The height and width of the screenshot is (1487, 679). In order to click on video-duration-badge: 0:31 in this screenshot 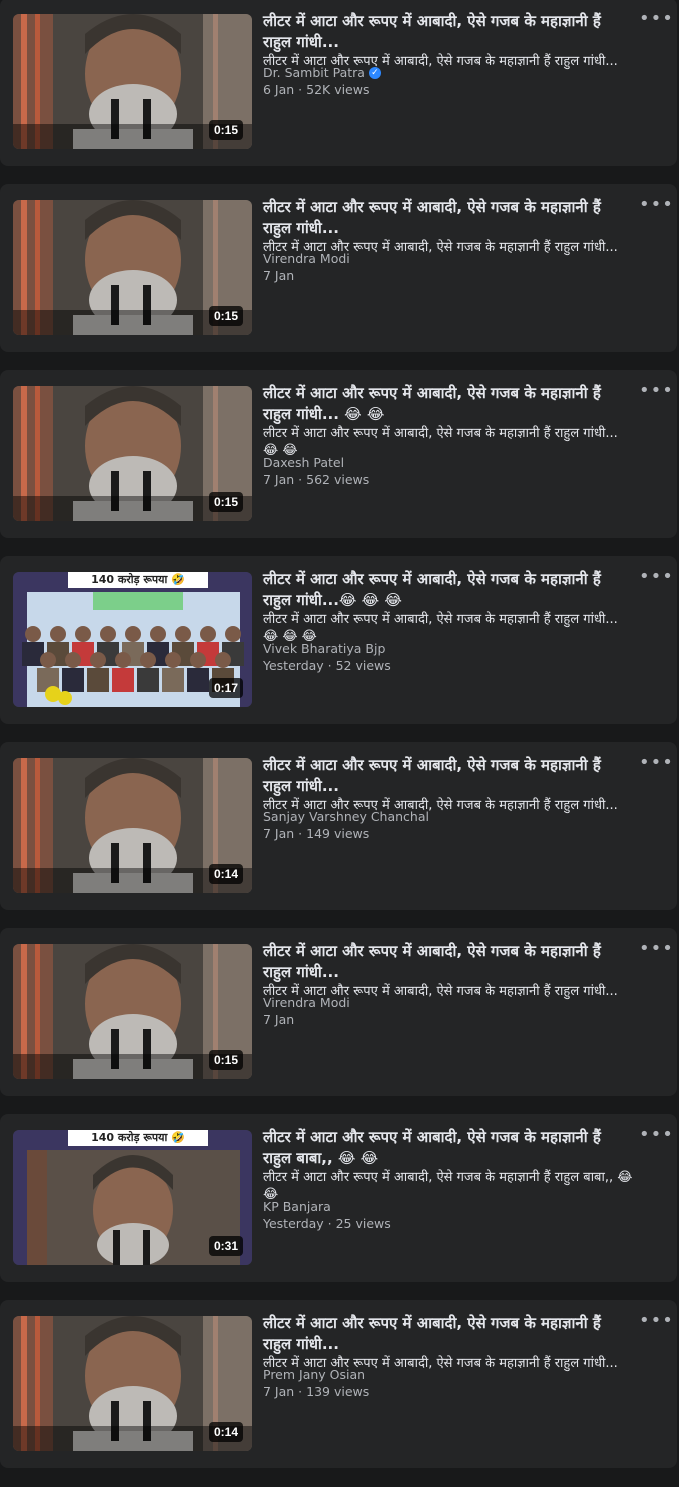, I will do `click(225, 1246)`.